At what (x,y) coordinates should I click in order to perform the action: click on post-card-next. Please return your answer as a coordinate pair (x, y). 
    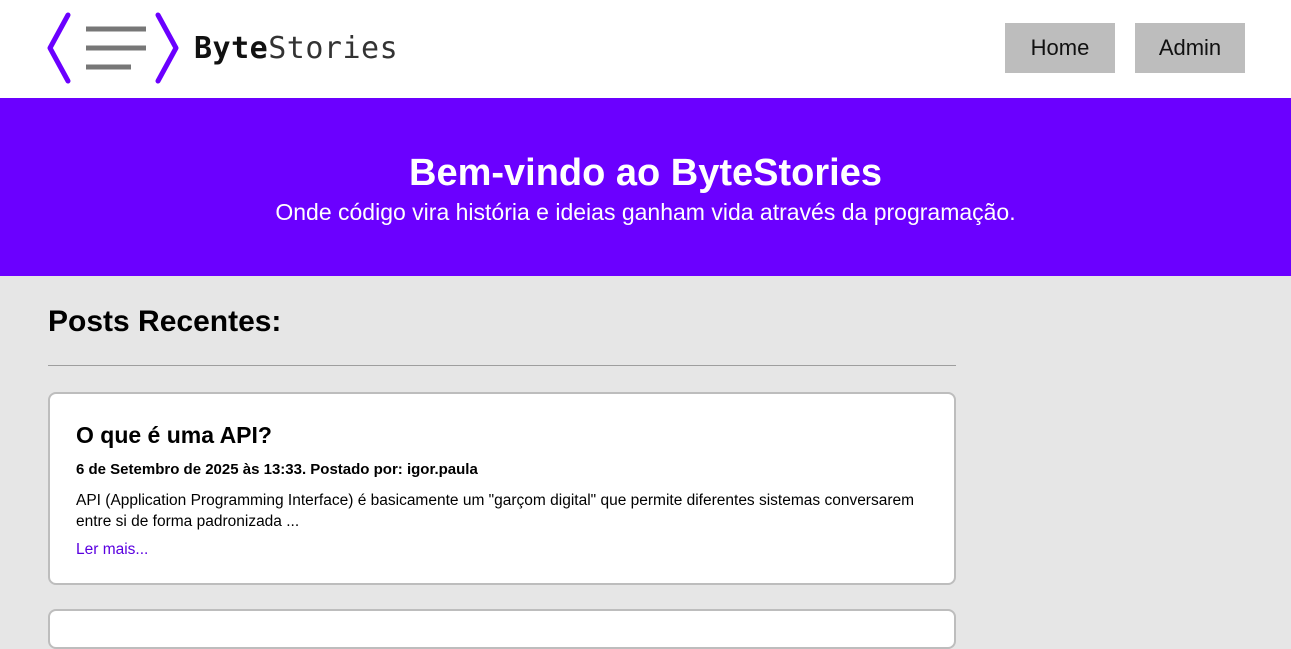
    Looking at the image, I should click on (502, 629).